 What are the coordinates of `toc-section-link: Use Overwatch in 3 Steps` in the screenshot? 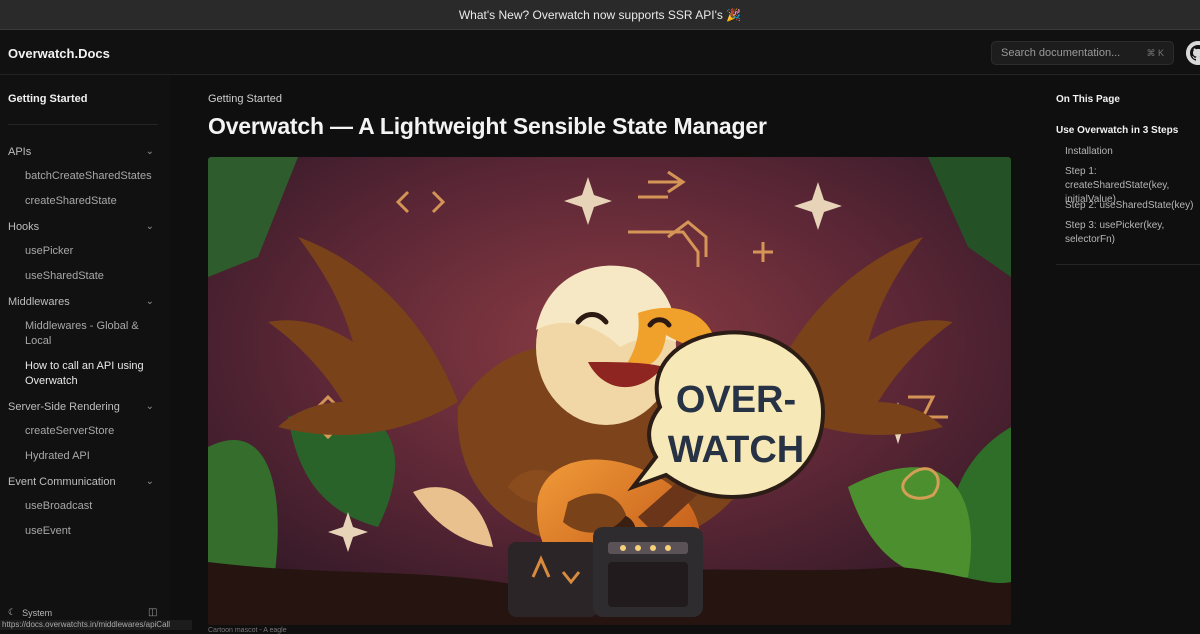 It's located at (1117, 130).